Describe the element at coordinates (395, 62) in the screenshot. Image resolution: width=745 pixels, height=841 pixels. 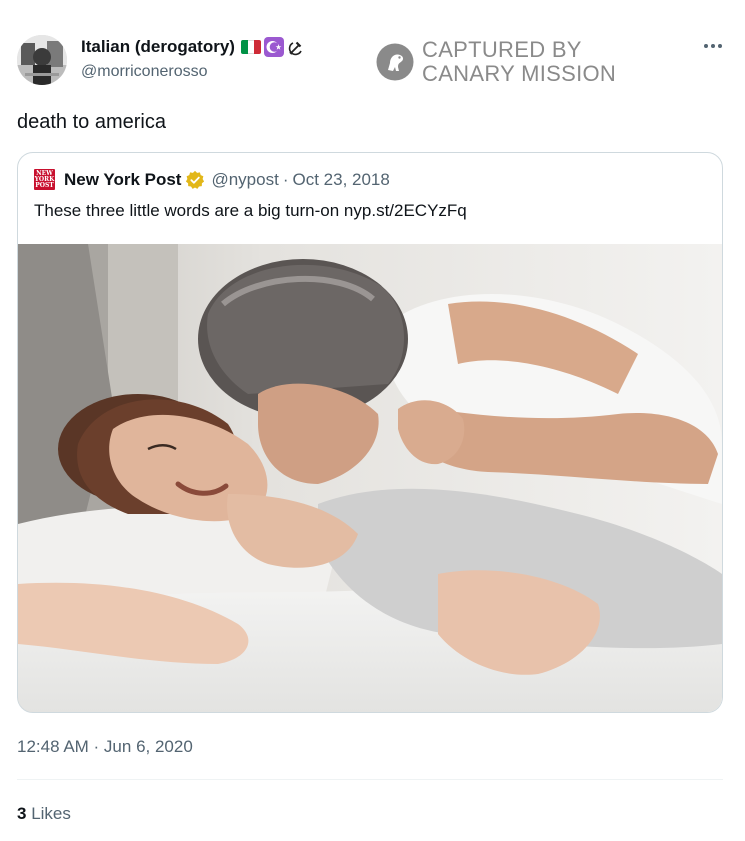
I see `canary-logo-icon` at that location.